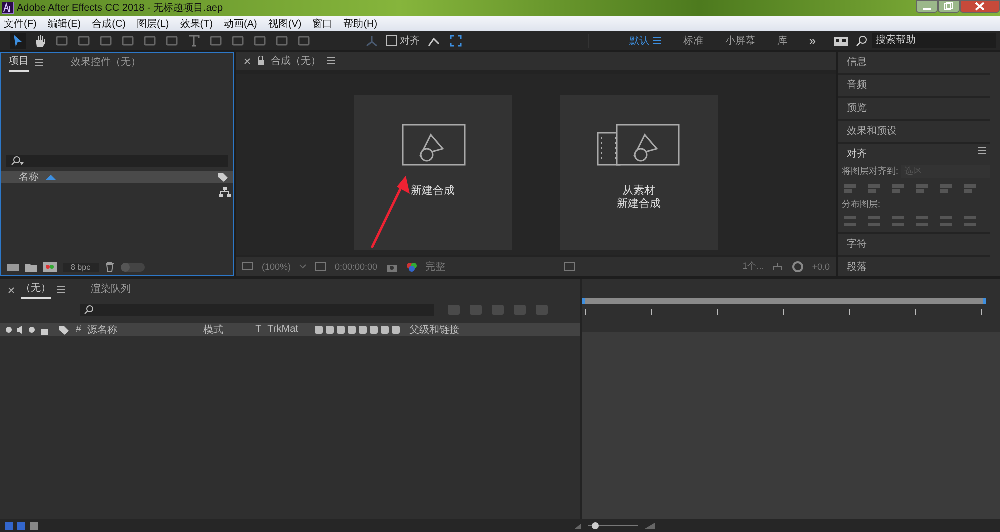 The image size is (1000, 532). What do you see at coordinates (81, 267) in the screenshot?
I see `bit-depth-button: 8 bpc` at bounding box center [81, 267].